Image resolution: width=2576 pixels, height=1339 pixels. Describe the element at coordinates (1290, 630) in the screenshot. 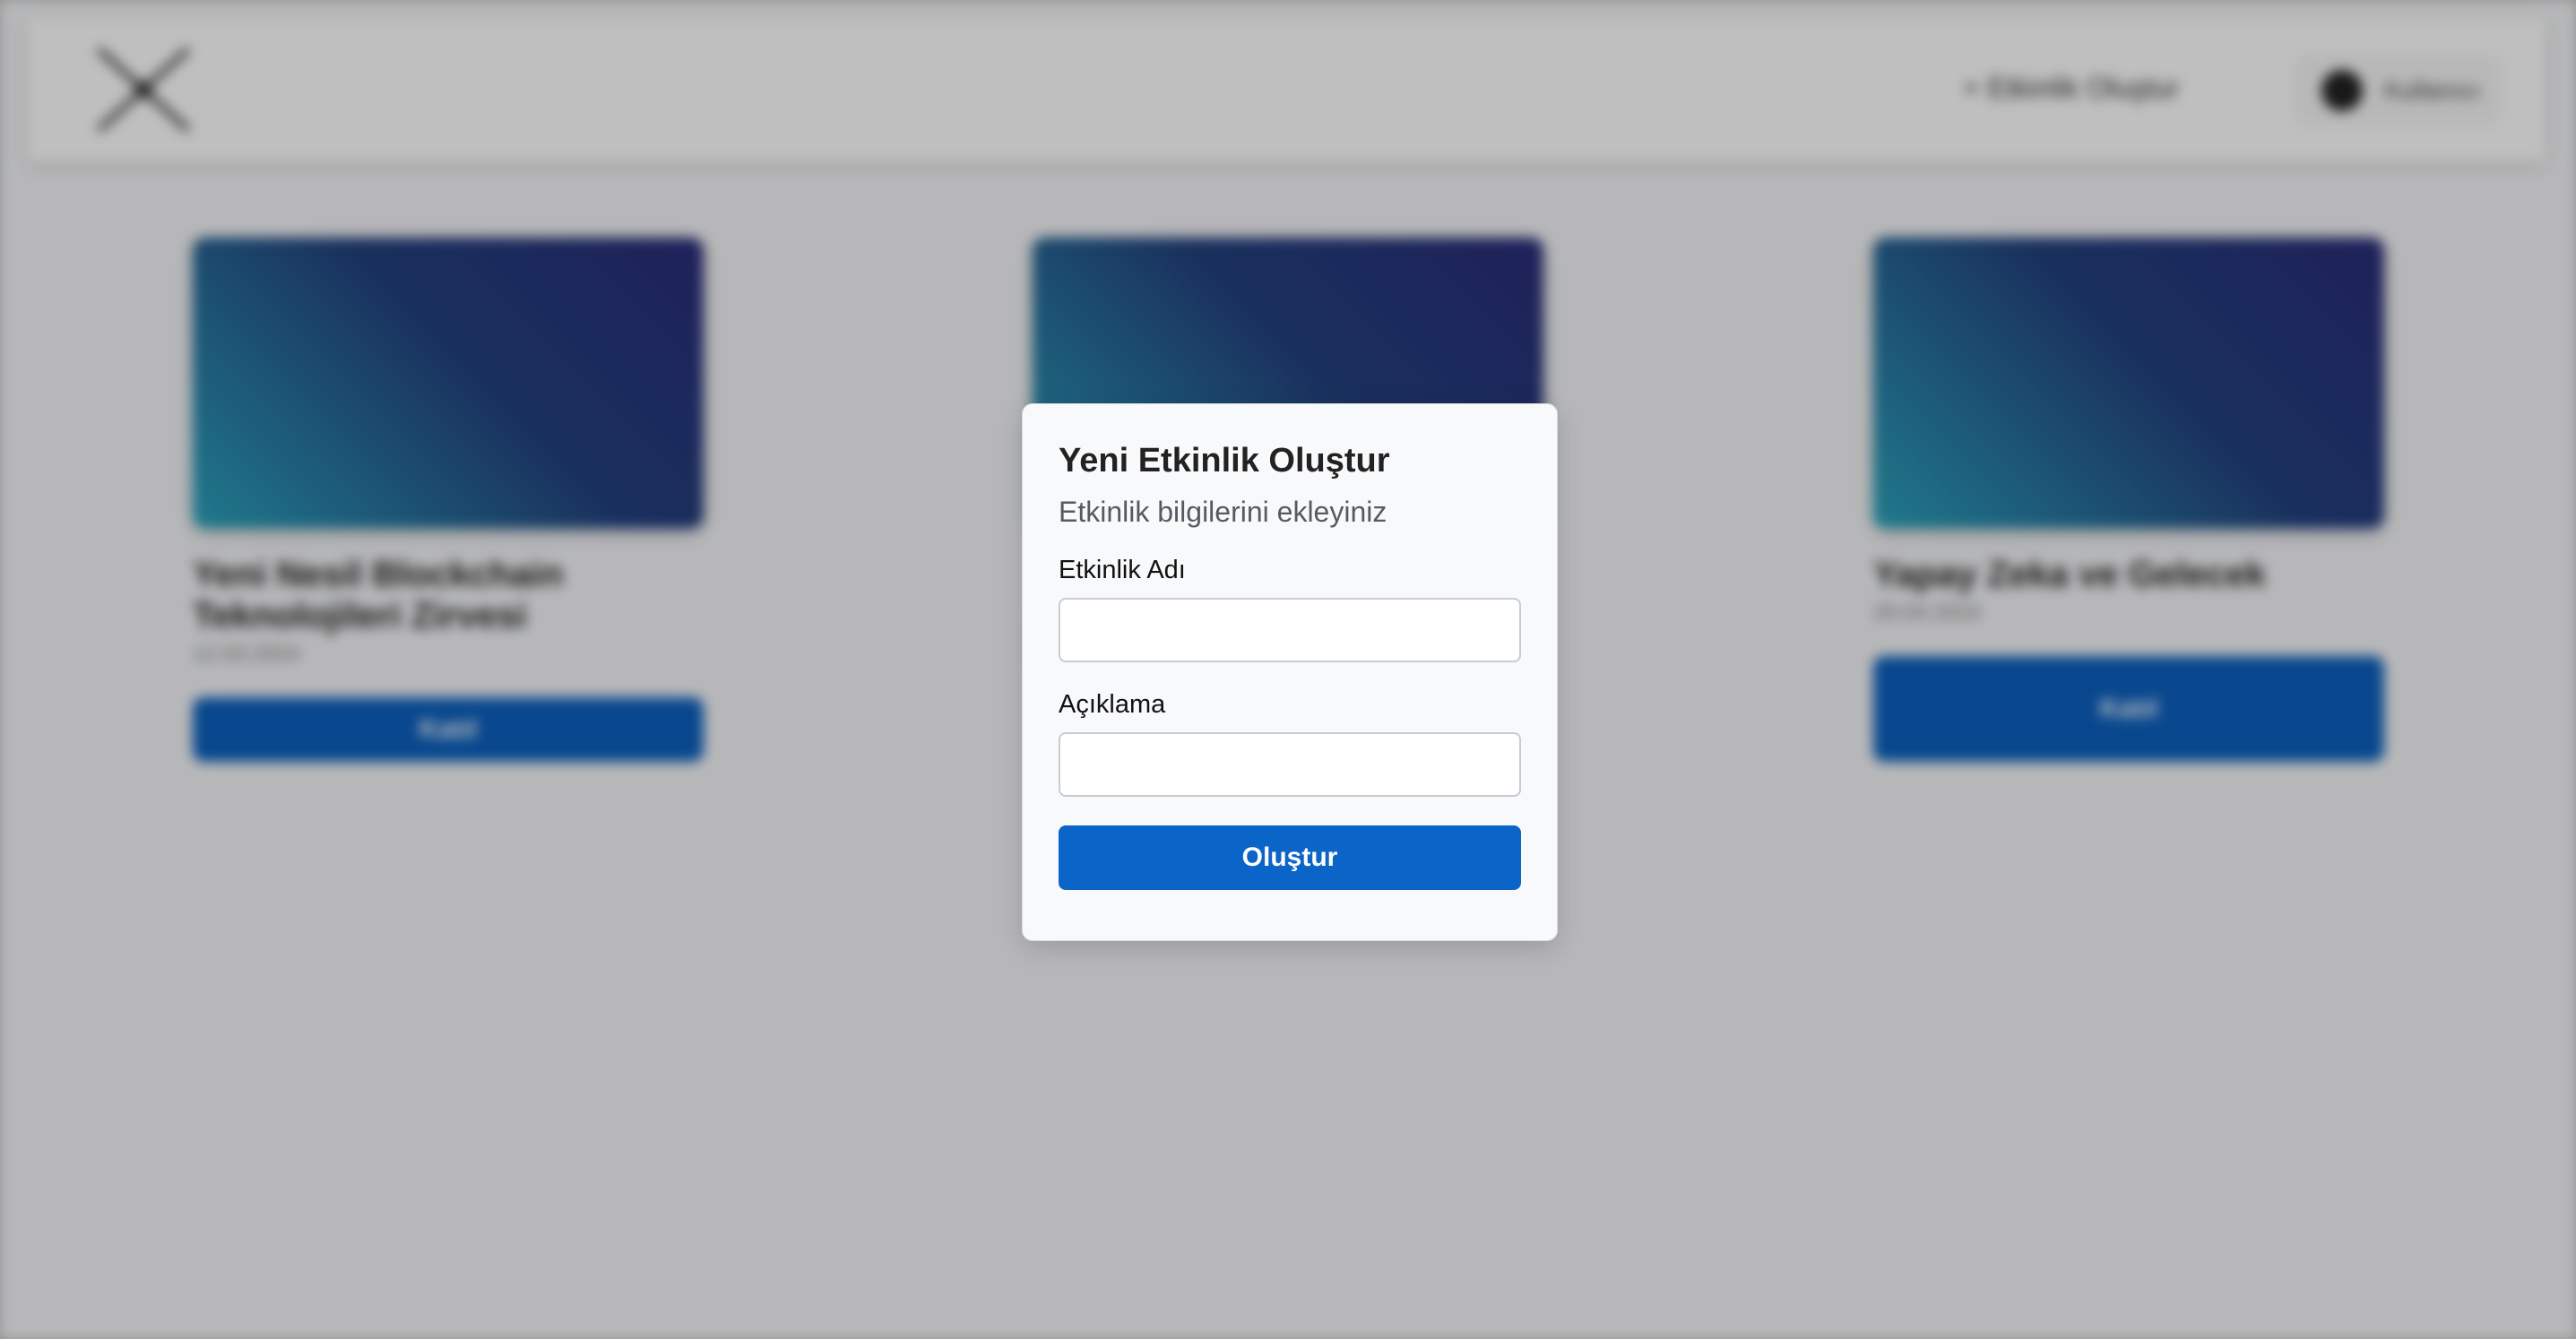

I see `event-name-input` at that location.